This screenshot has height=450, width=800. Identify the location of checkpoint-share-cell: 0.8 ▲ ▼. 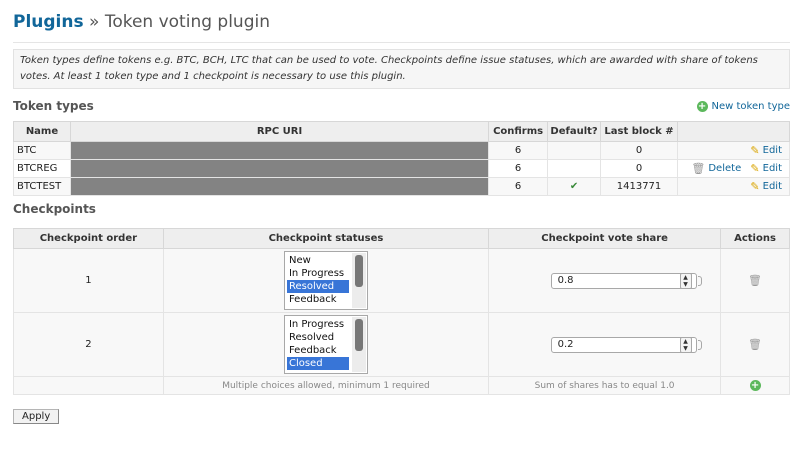
(605, 280).